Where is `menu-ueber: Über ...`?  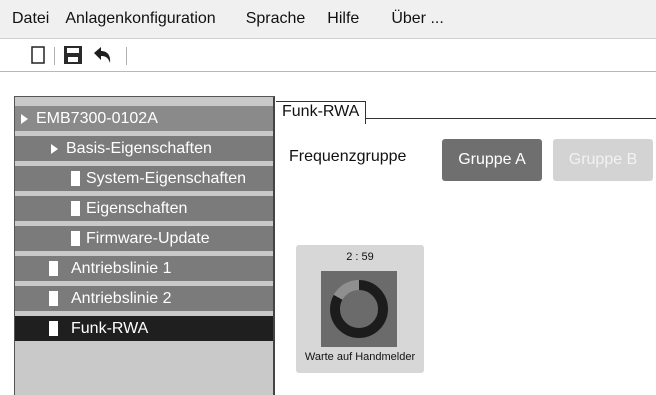 menu-ueber: Über ... is located at coordinates (409, 19).